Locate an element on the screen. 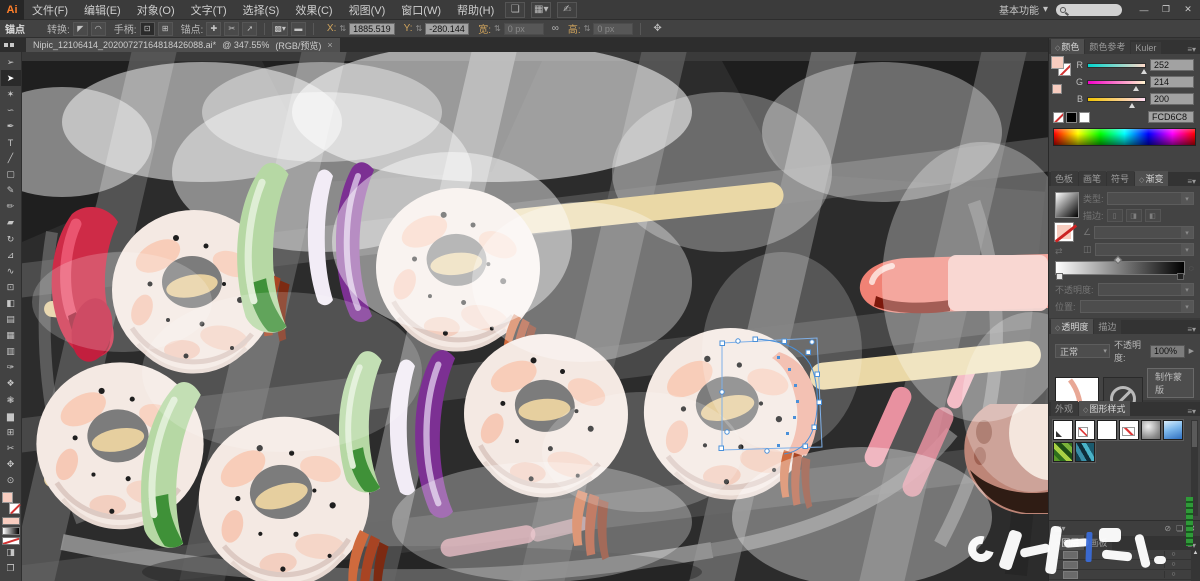  green-texture-style is located at coordinates (1063, 452).